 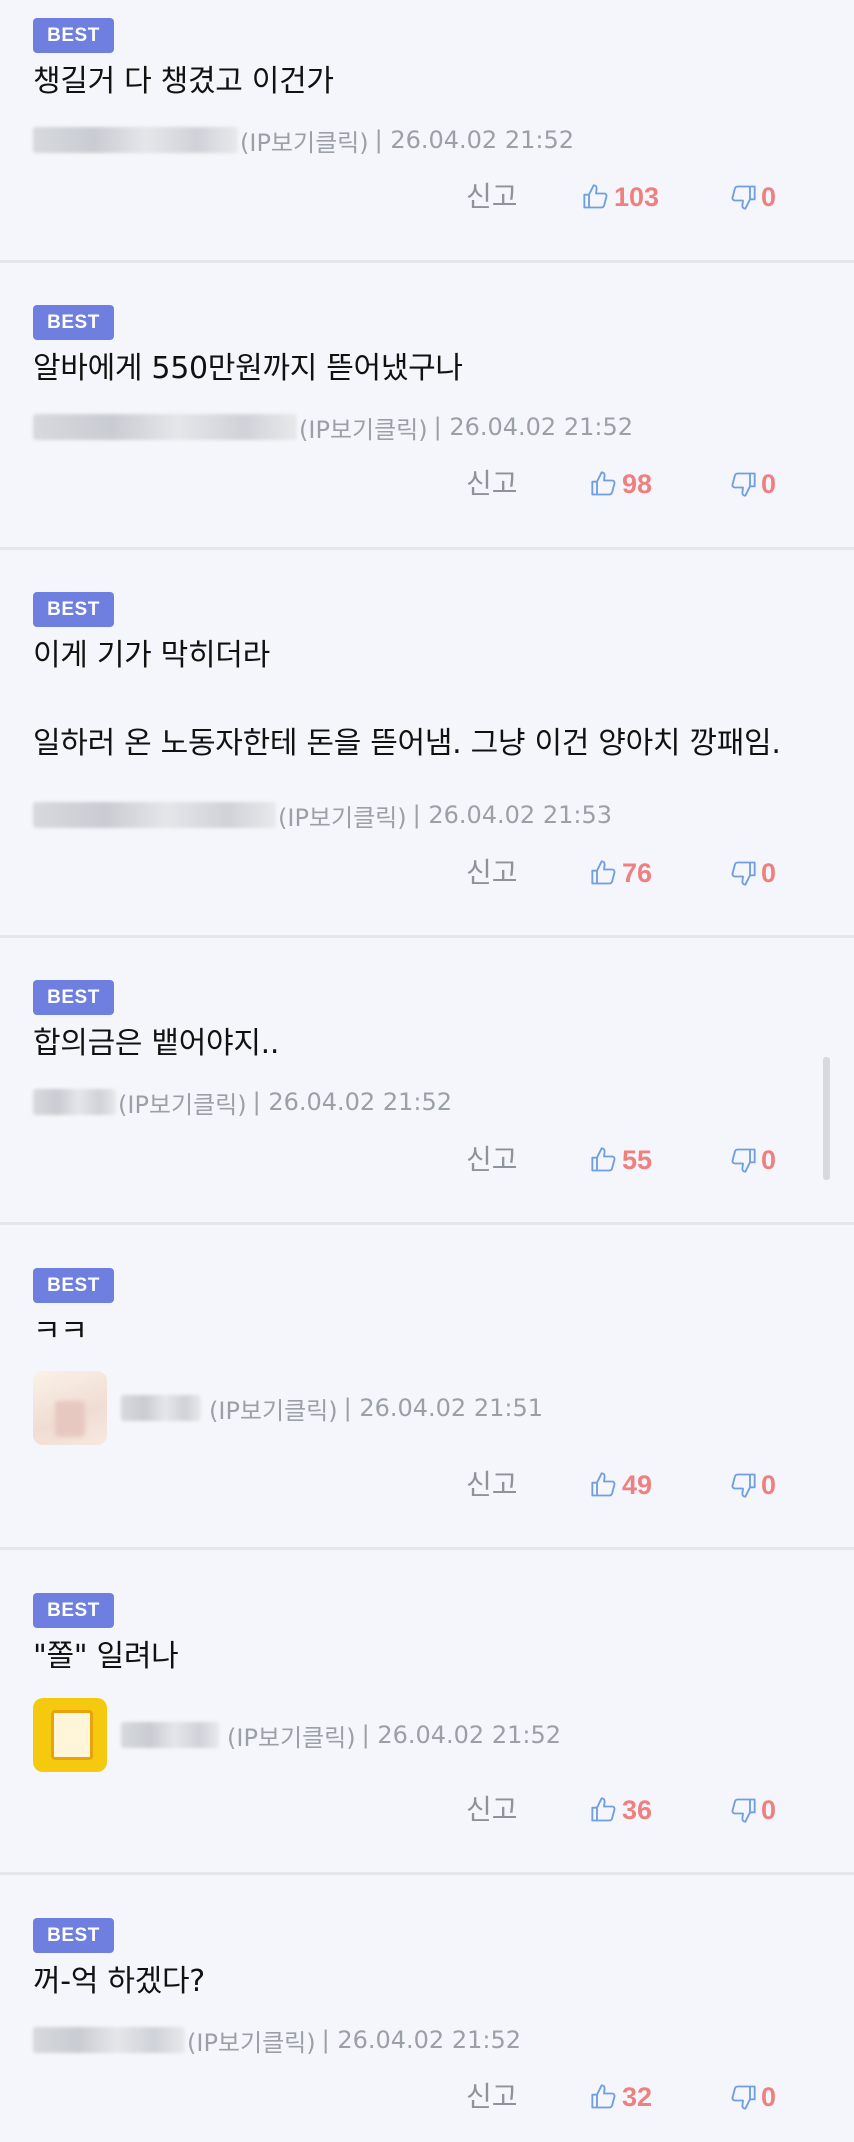 What do you see at coordinates (427, 2097) in the screenshot?
I see `comment-actions: 신고 32 0` at bounding box center [427, 2097].